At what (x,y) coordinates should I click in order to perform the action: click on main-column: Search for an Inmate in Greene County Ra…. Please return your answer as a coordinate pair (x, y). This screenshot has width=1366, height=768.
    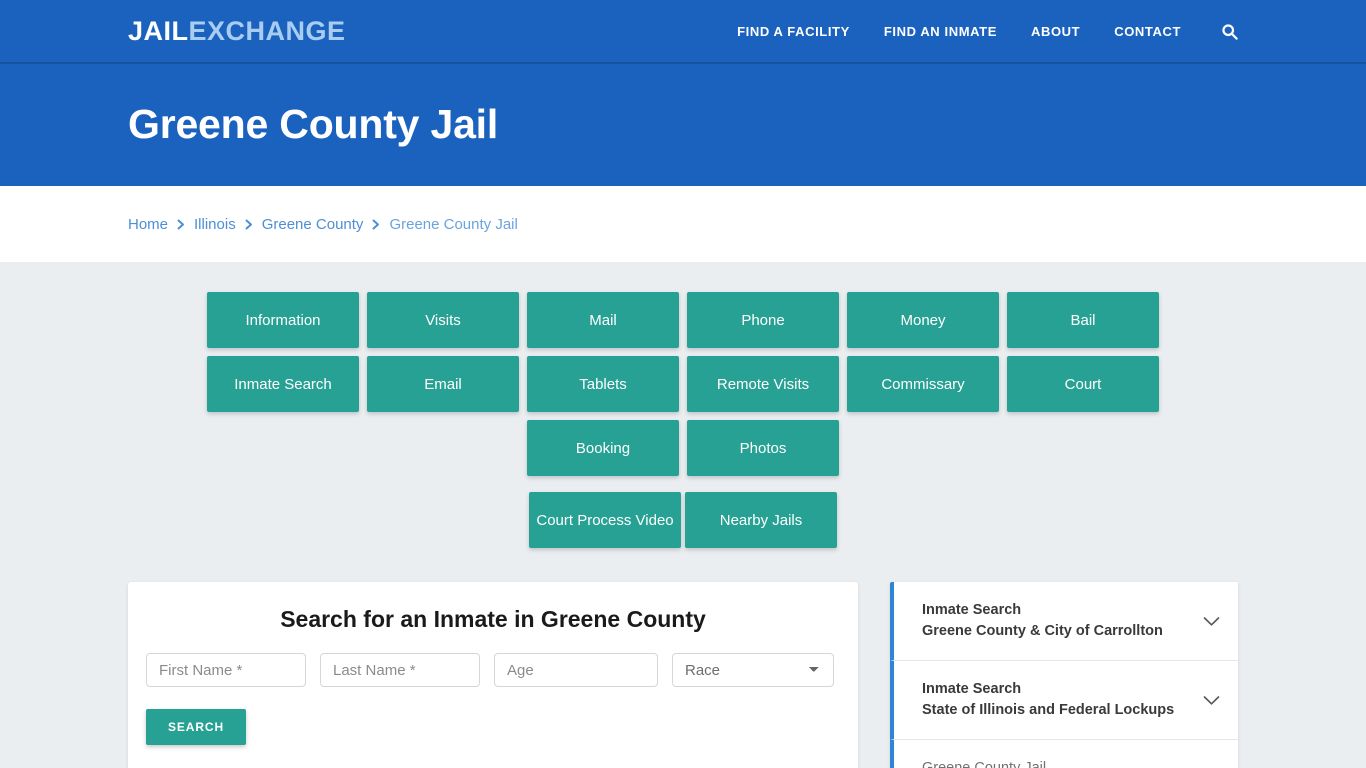
    Looking at the image, I should click on (493, 675).